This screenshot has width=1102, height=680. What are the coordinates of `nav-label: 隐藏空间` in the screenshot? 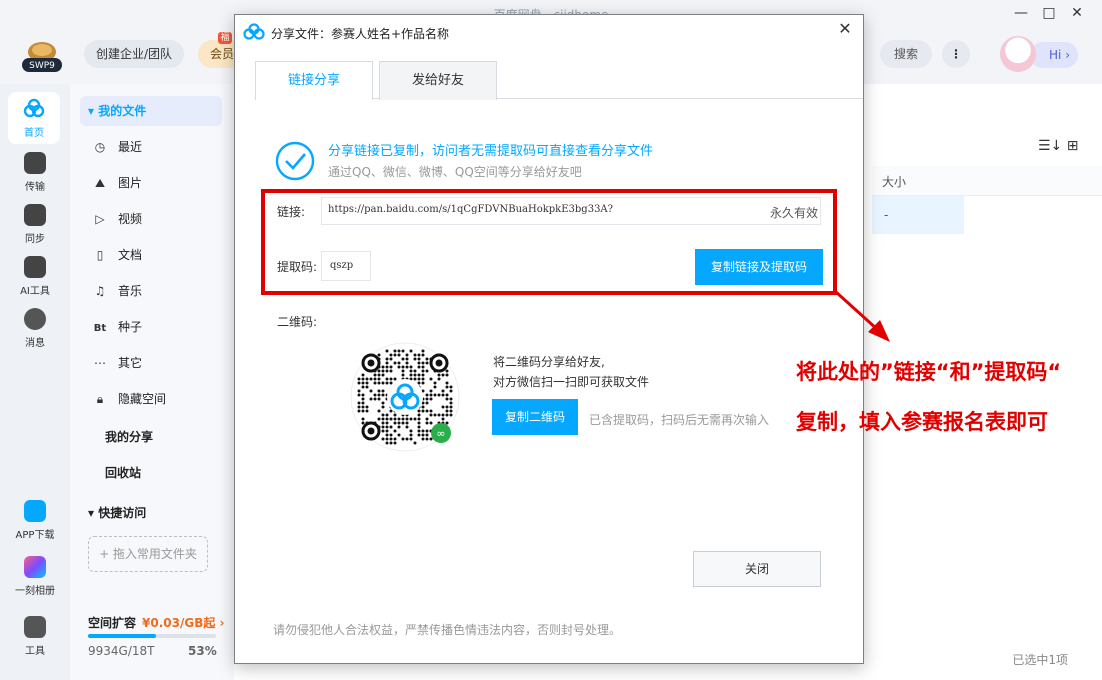 It's located at (142, 399).